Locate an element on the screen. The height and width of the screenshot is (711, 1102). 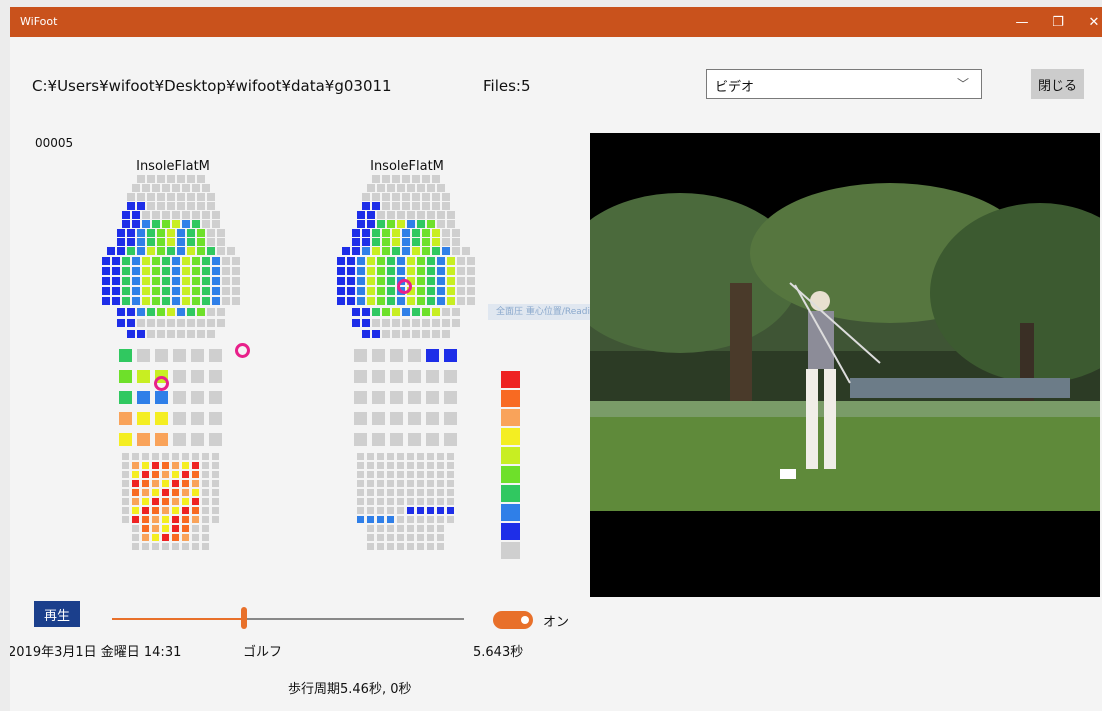
video-toggle is located at coordinates (513, 620).